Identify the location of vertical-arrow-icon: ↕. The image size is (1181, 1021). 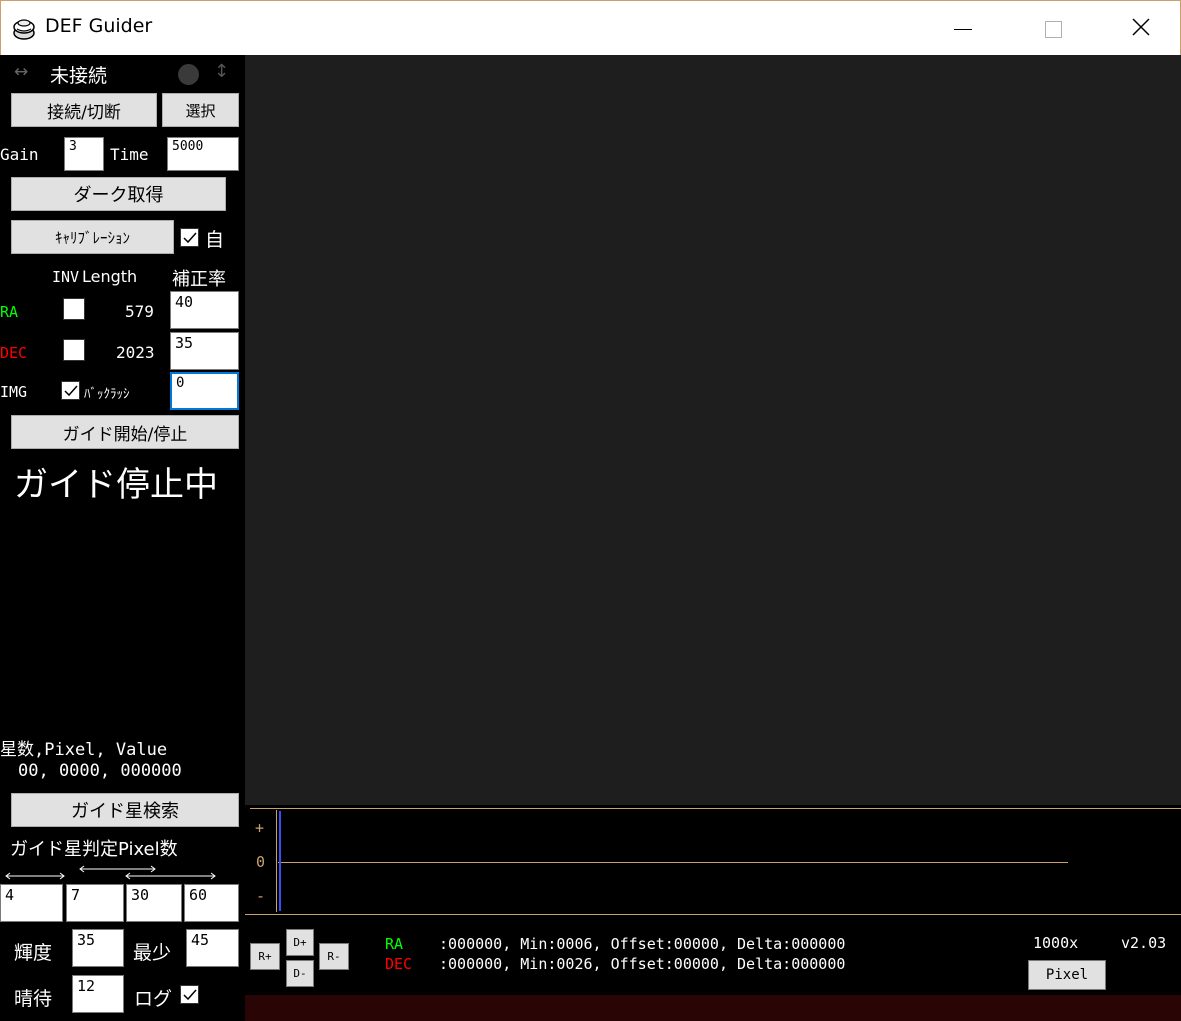
(222, 71).